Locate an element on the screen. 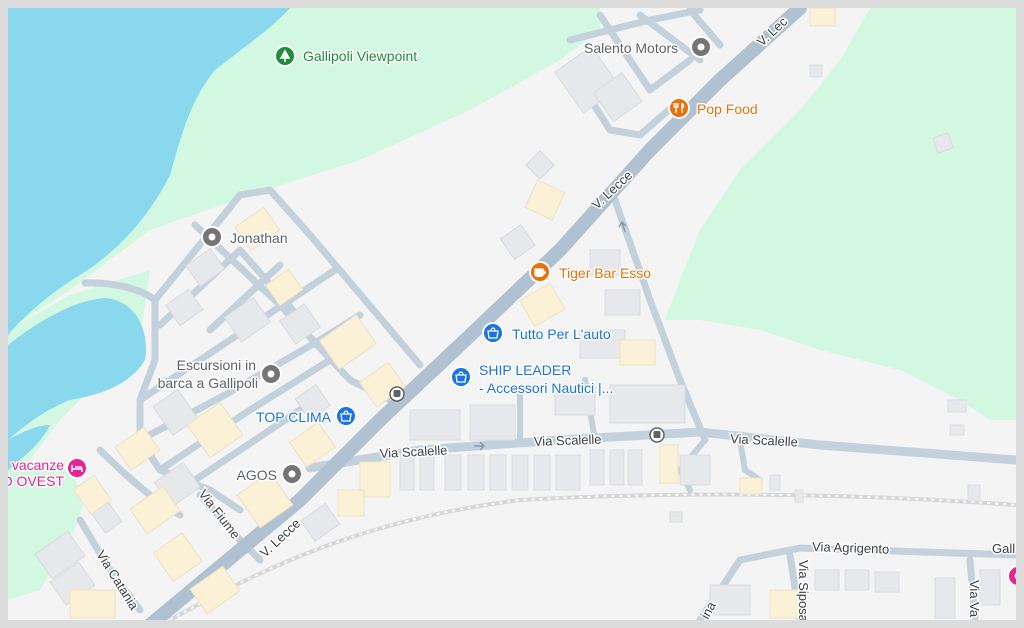  poi-agos: AGOS is located at coordinates (269, 474).